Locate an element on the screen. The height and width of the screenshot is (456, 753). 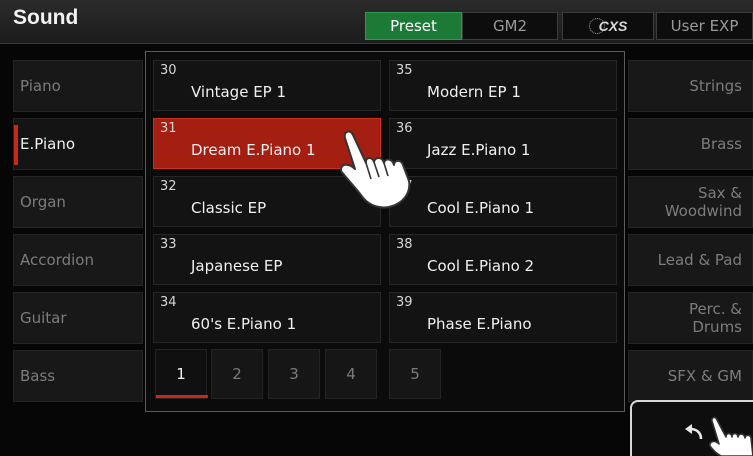
page-number: 1 is located at coordinates (181, 374).